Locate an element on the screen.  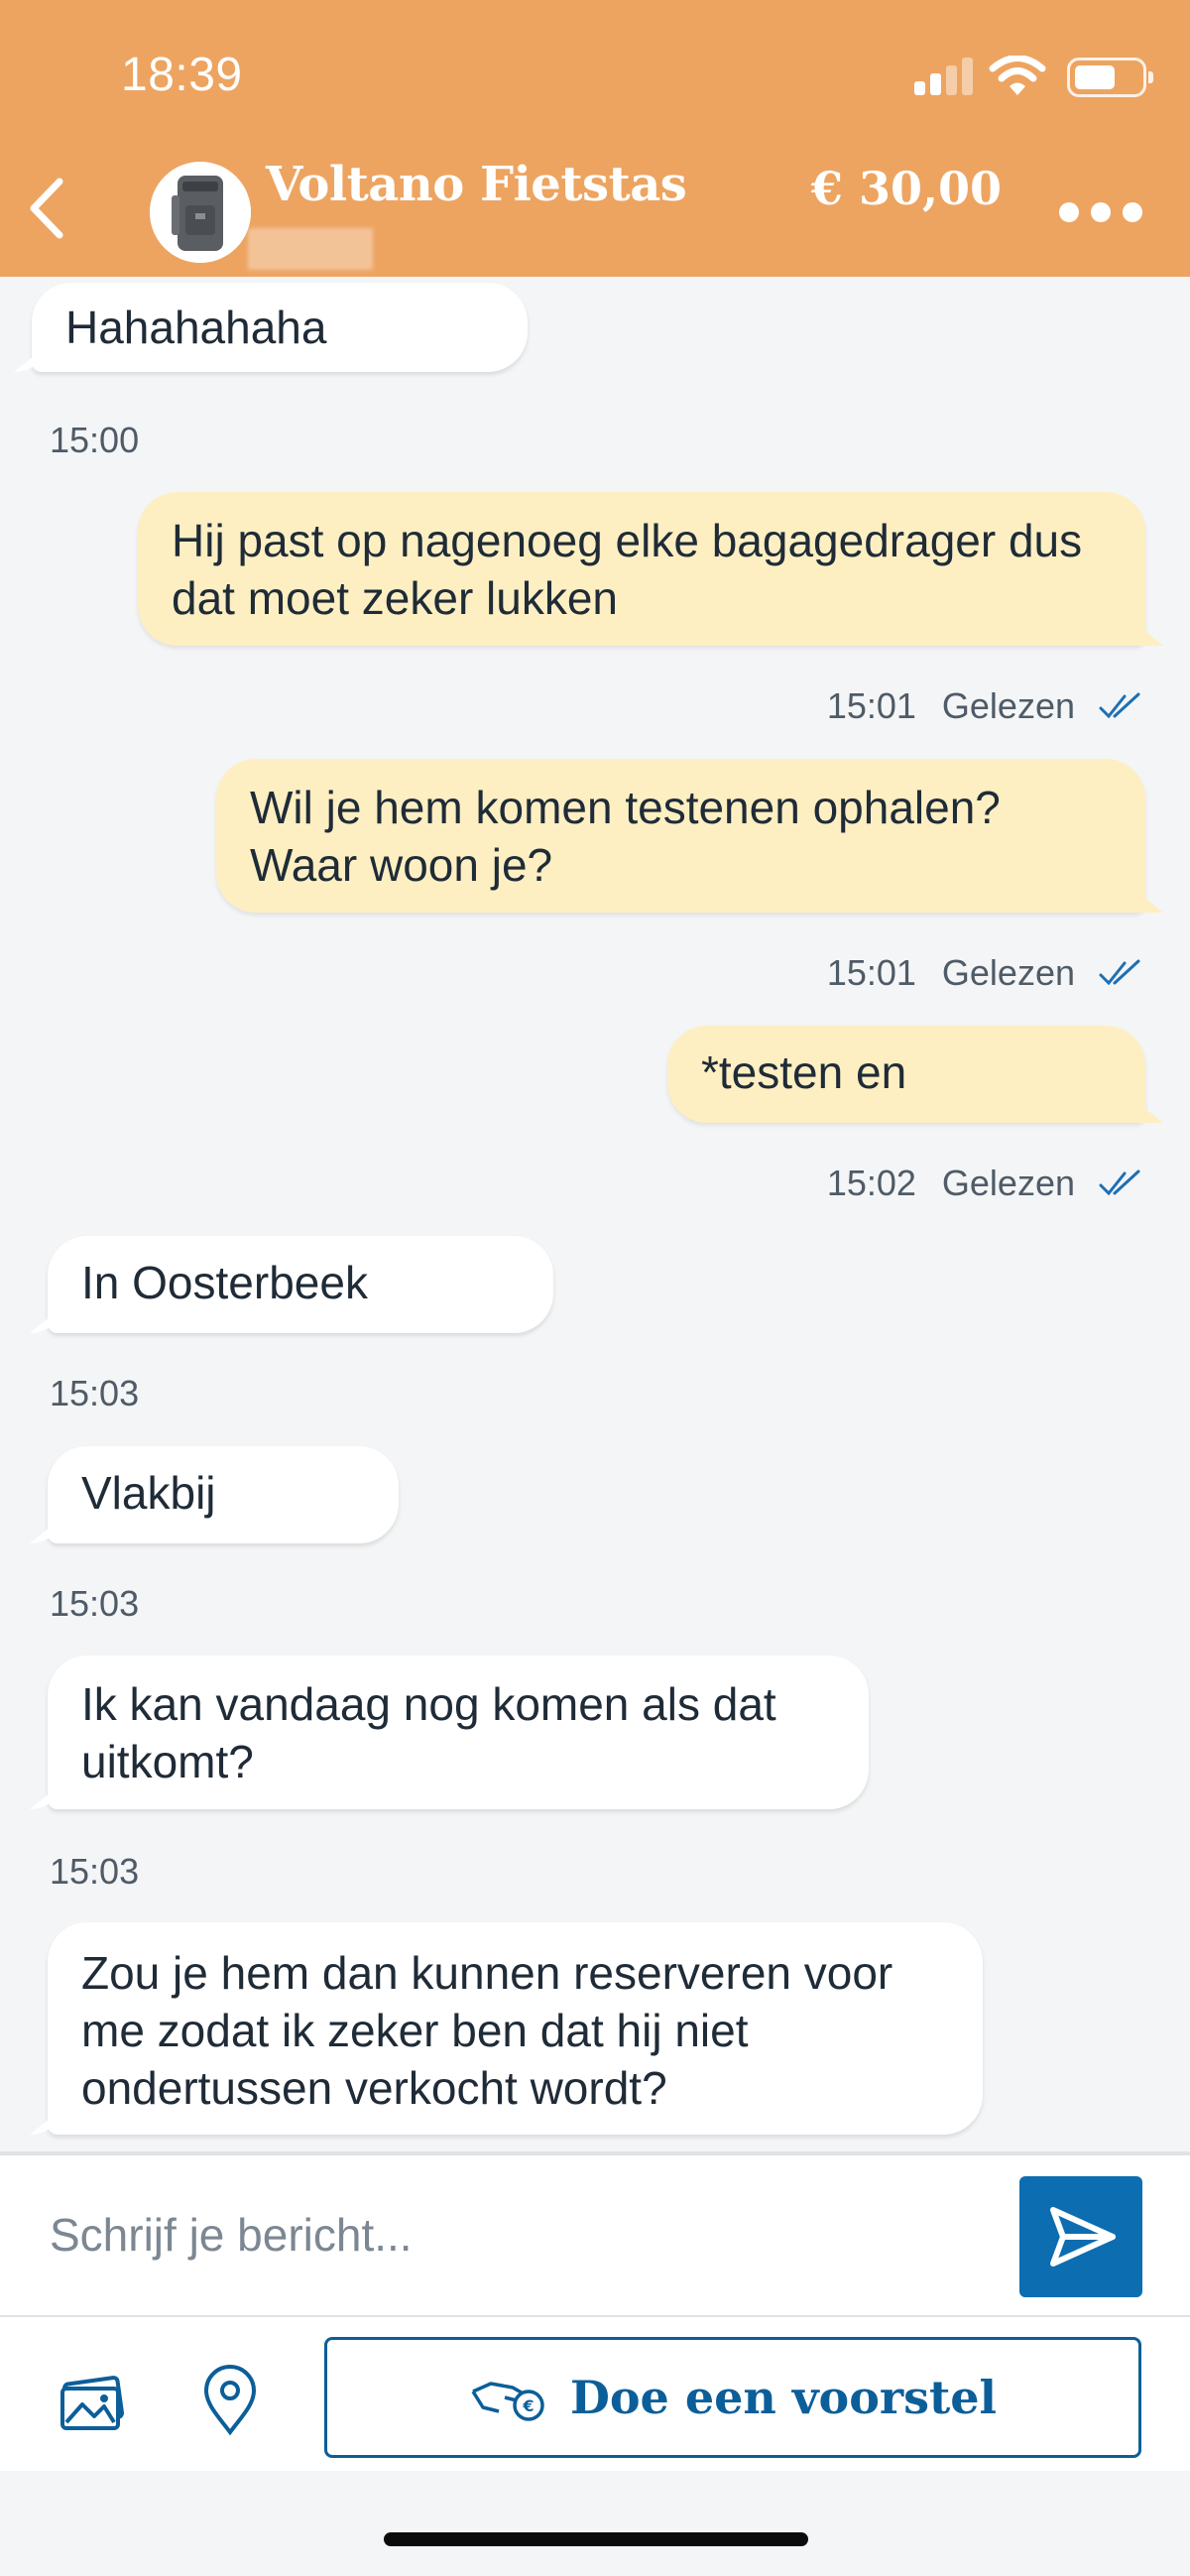
message-text: Hahahahaha is located at coordinates (196, 327).